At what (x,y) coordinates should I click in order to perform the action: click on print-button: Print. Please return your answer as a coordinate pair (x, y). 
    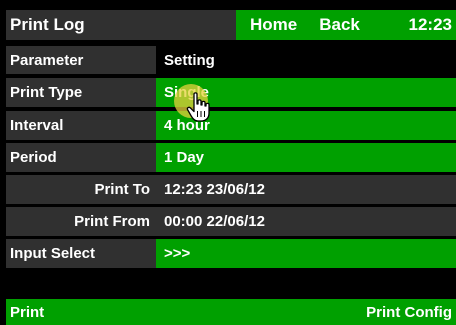
    Looking at the image, I should click on (27, 312).